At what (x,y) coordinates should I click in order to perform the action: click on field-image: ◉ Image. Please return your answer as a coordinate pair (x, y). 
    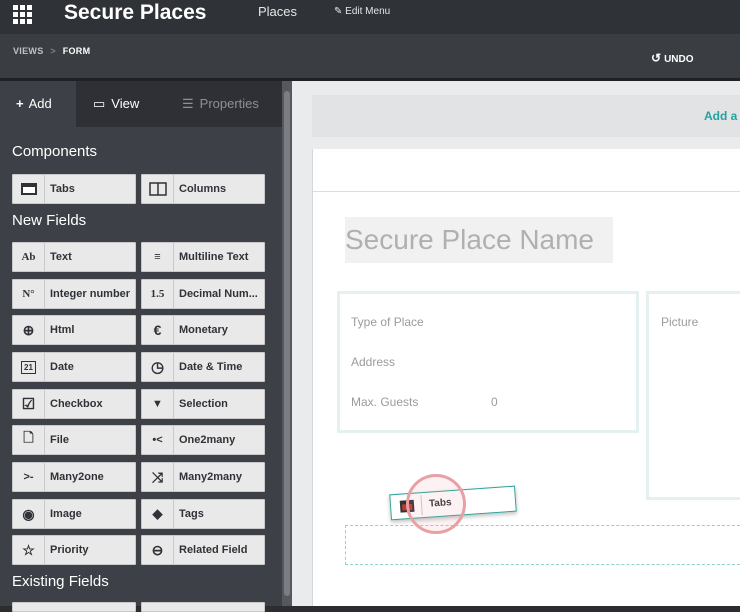
    Looking at the image, I should click on (74, 514).